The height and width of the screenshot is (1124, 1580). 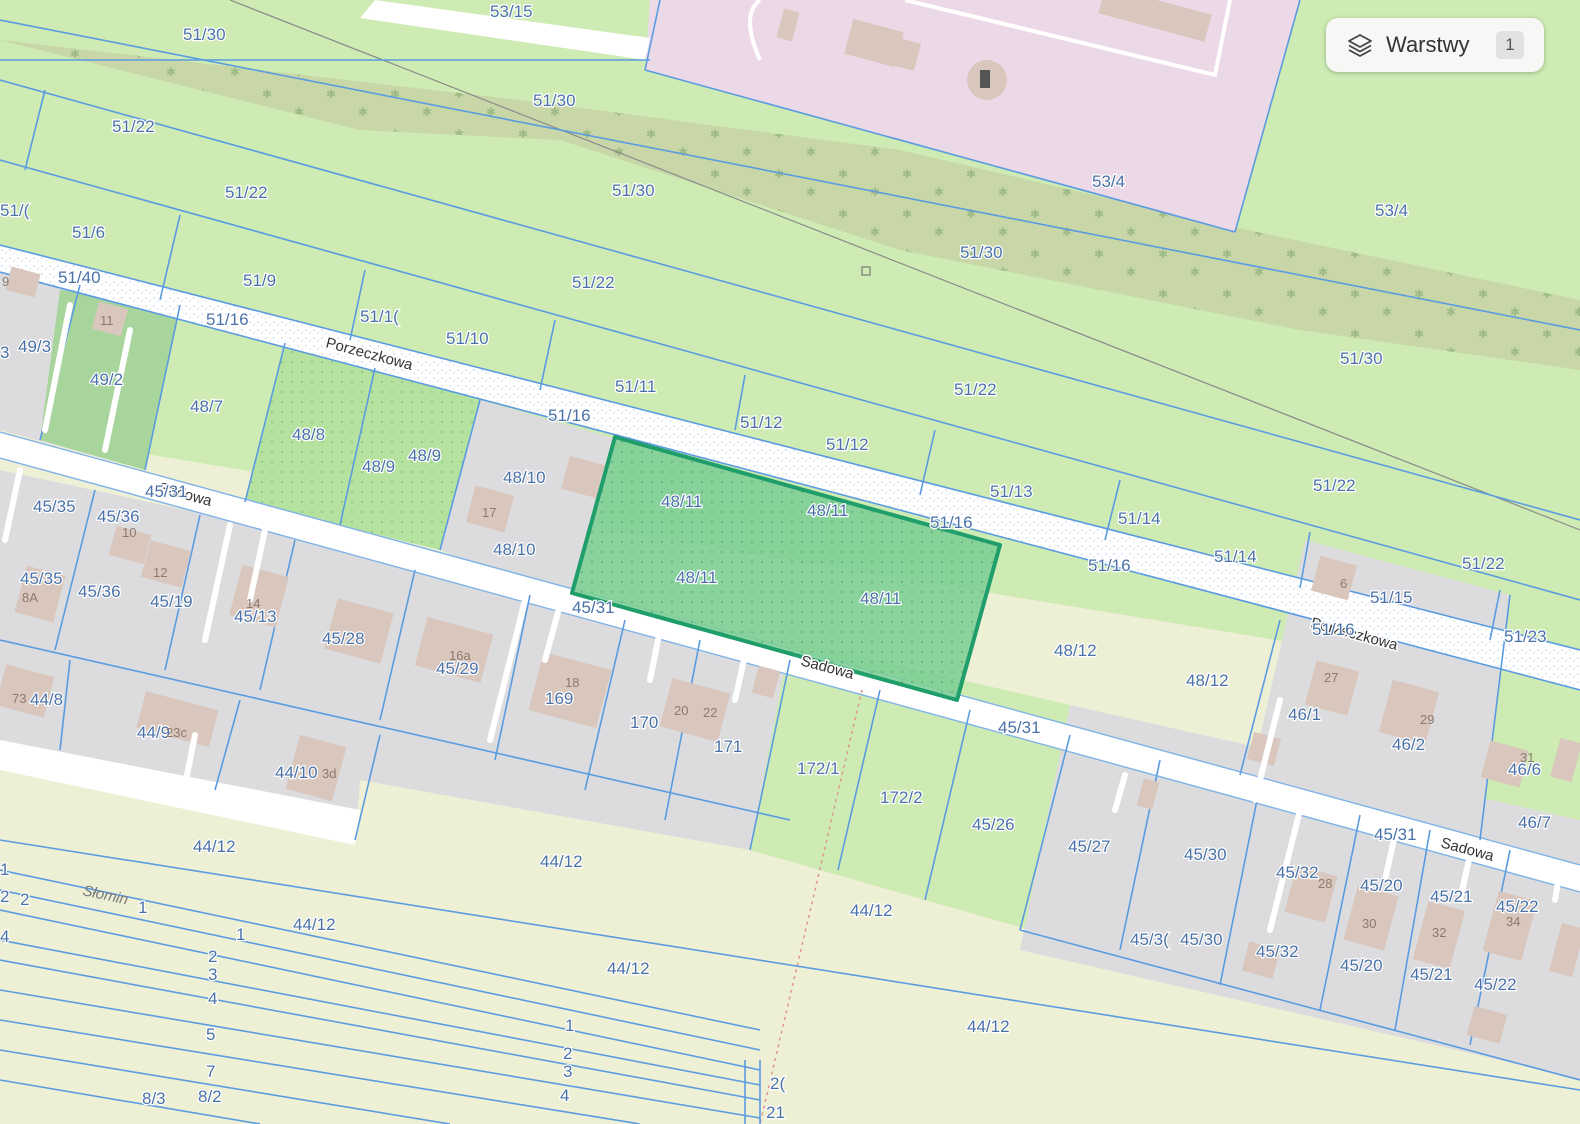 What do you see at coordinates (1525, 636) in the screenshot?
I see `parcel-label: 51/23` at bounding box center [1525, 636].